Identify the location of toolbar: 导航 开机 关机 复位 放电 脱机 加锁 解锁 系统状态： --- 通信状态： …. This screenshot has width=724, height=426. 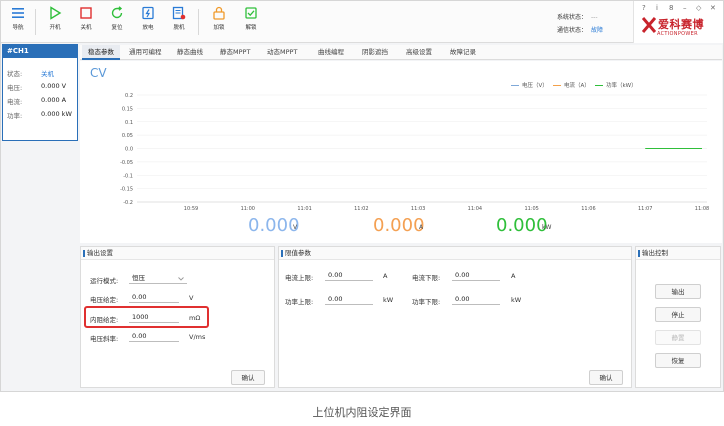
(362, 22).